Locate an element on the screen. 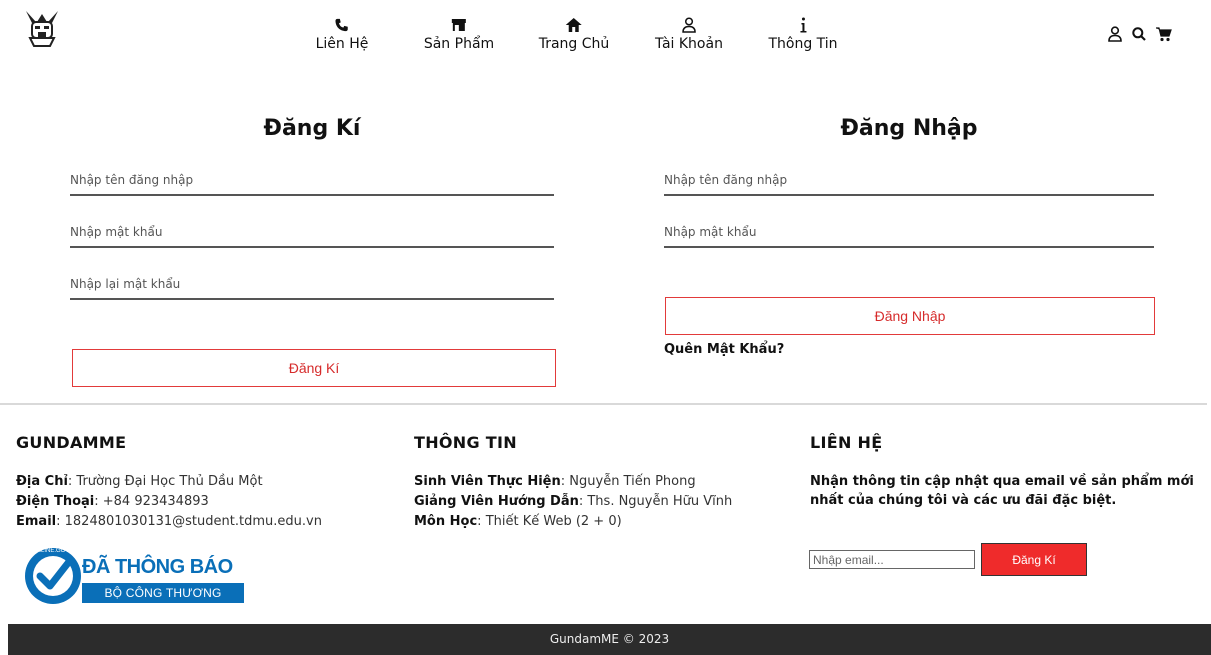  nav-item-contact: Liên Hệ is located at coordinates (342, 34).